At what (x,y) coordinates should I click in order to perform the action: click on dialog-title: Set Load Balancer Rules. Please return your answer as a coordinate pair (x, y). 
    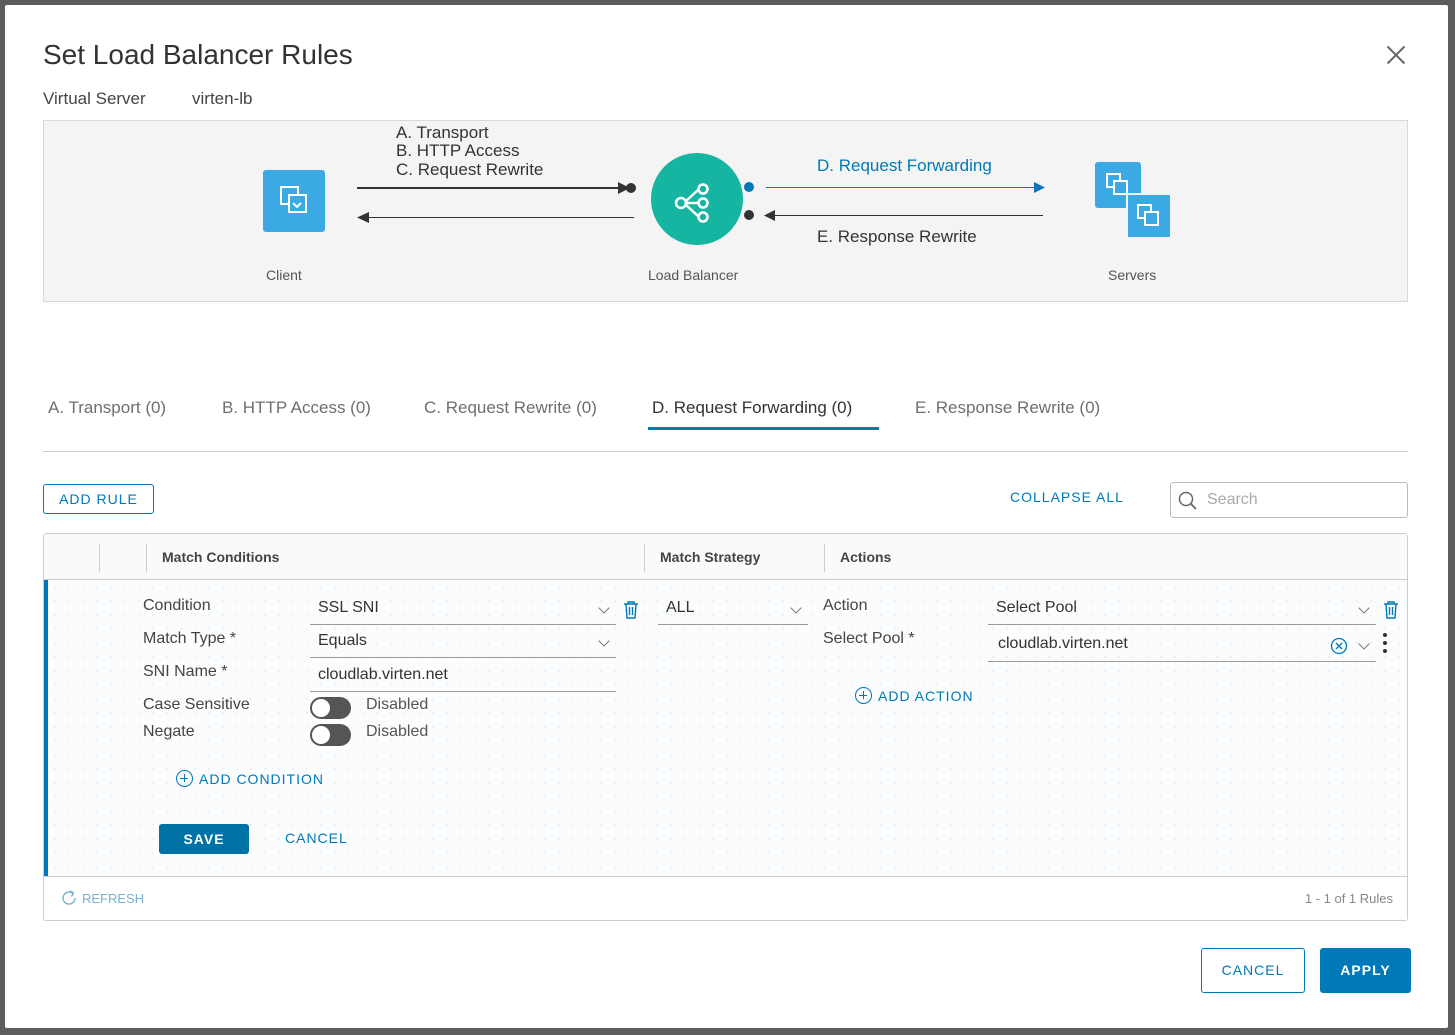
    Looking at the image, I should click on (198, 54).